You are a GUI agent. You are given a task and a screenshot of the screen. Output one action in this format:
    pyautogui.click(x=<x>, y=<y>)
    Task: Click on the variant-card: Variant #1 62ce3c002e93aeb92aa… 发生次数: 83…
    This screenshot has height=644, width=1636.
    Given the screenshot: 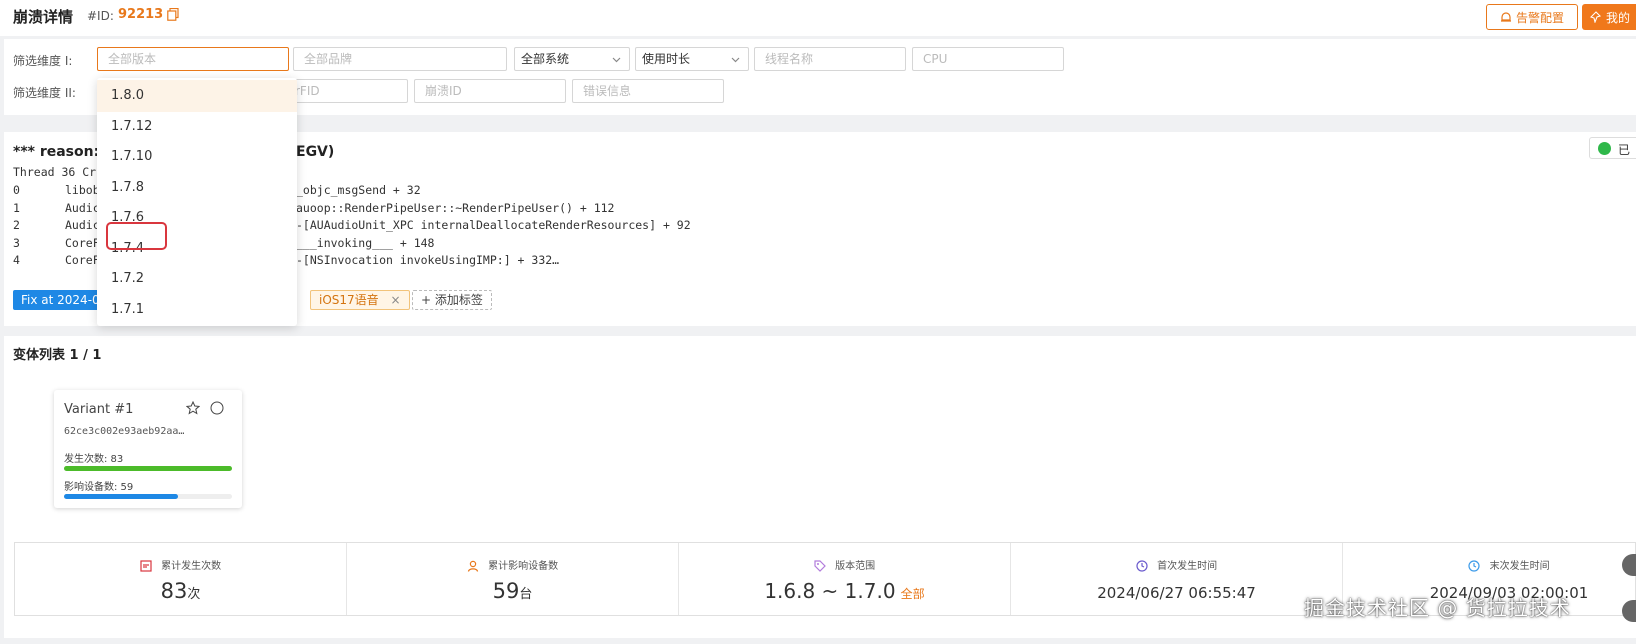 What is the action you would take?
    pyautogui.click(x=148, y=449)
    